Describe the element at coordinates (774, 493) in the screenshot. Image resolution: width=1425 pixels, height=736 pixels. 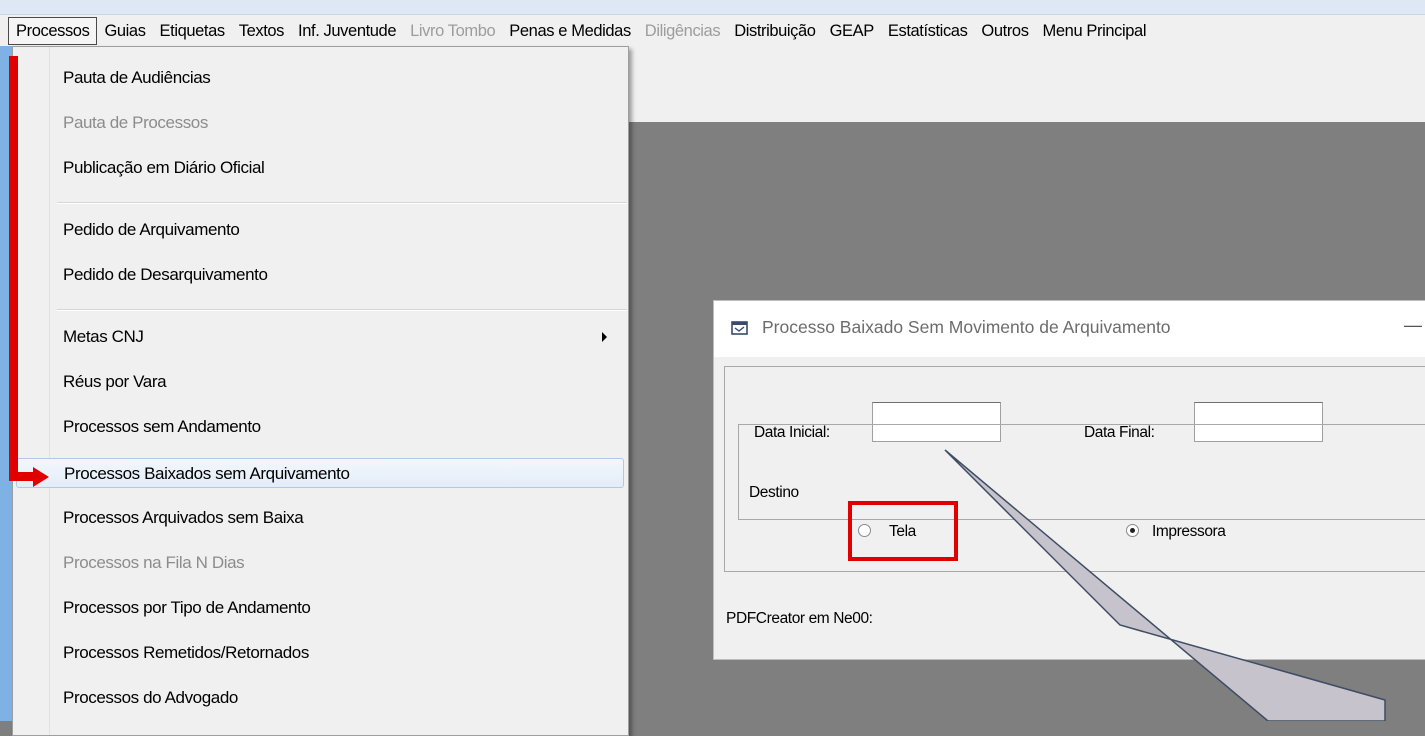
I see `destino-label: Destino` at that location.